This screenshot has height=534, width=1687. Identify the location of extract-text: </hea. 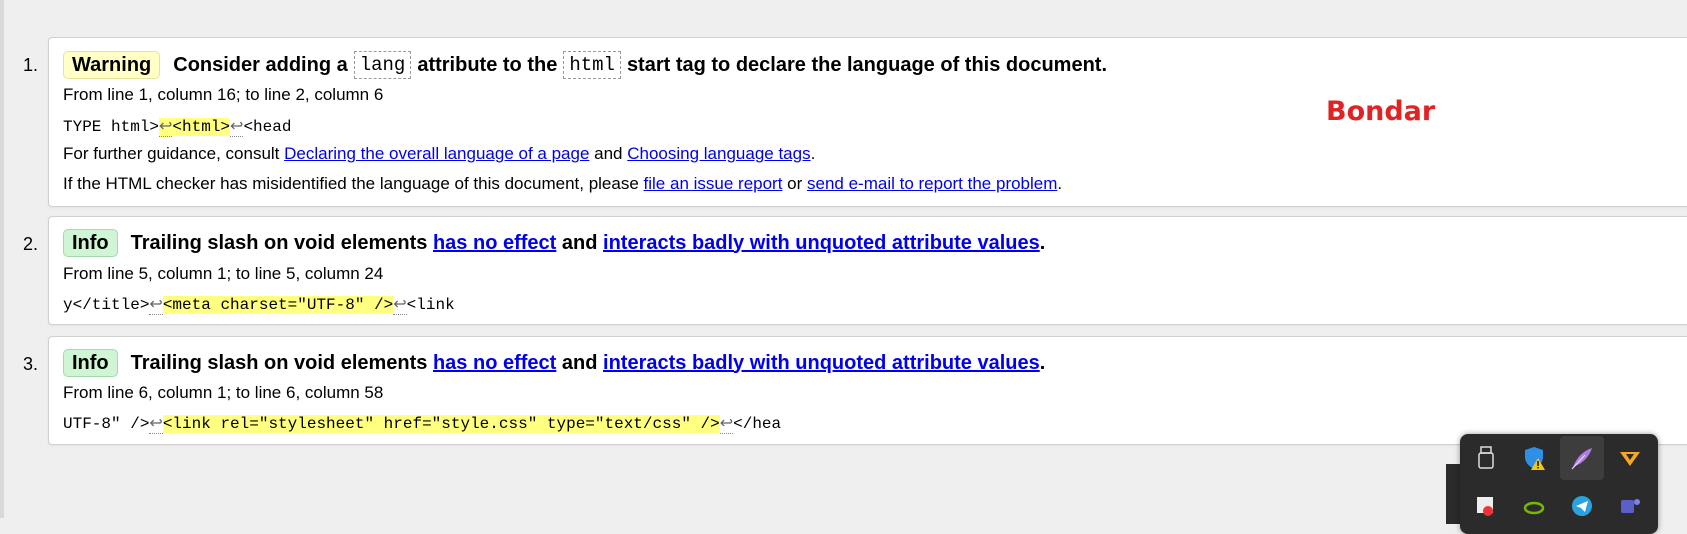
(757, 424).